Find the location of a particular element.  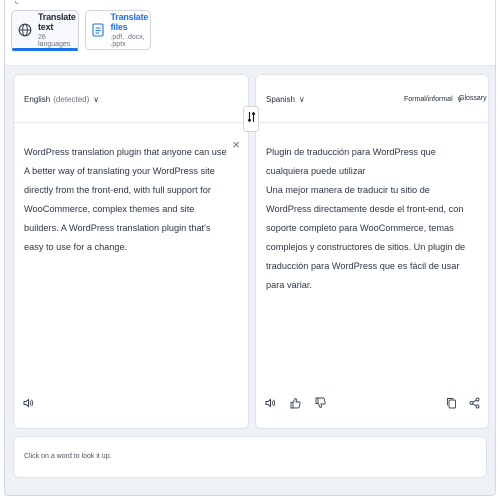

copy-icon is located at coordinates (451, 405).